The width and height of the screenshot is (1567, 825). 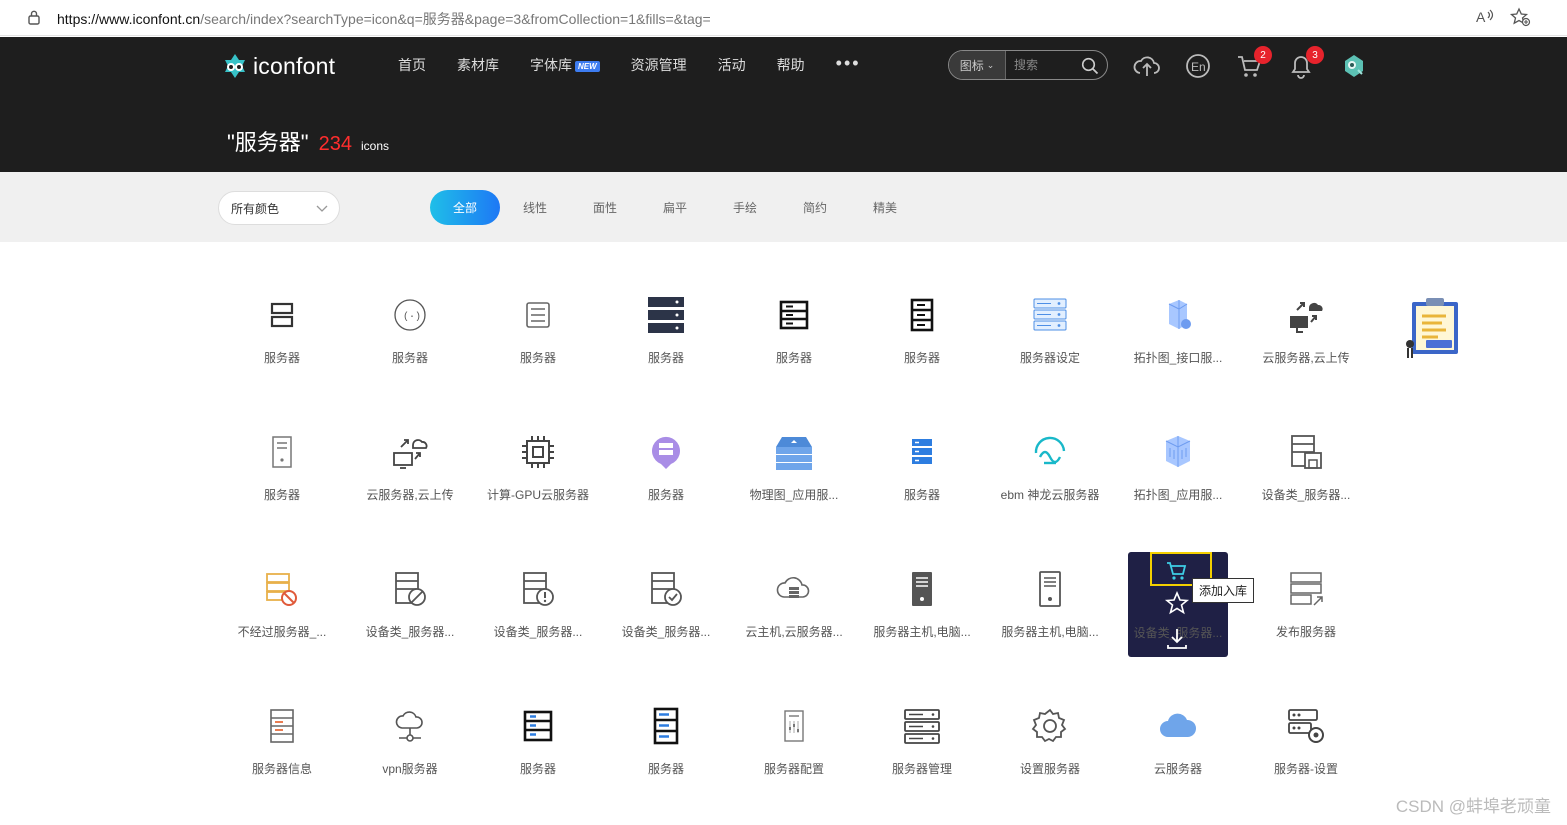 What do you see at coordinates (375, 146) in the screenshot?
I see `result-unit: icons` at bounding box center [375, 146].